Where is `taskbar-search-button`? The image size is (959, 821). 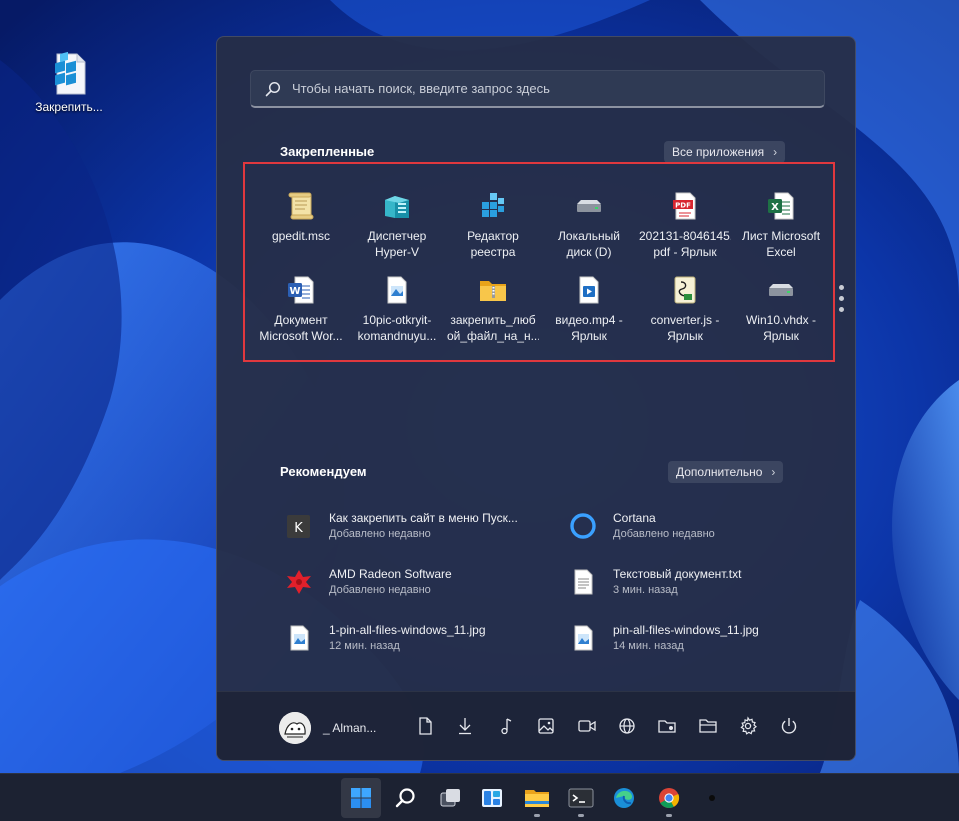
taskbar-search-button is located at coordinates (405, 798).